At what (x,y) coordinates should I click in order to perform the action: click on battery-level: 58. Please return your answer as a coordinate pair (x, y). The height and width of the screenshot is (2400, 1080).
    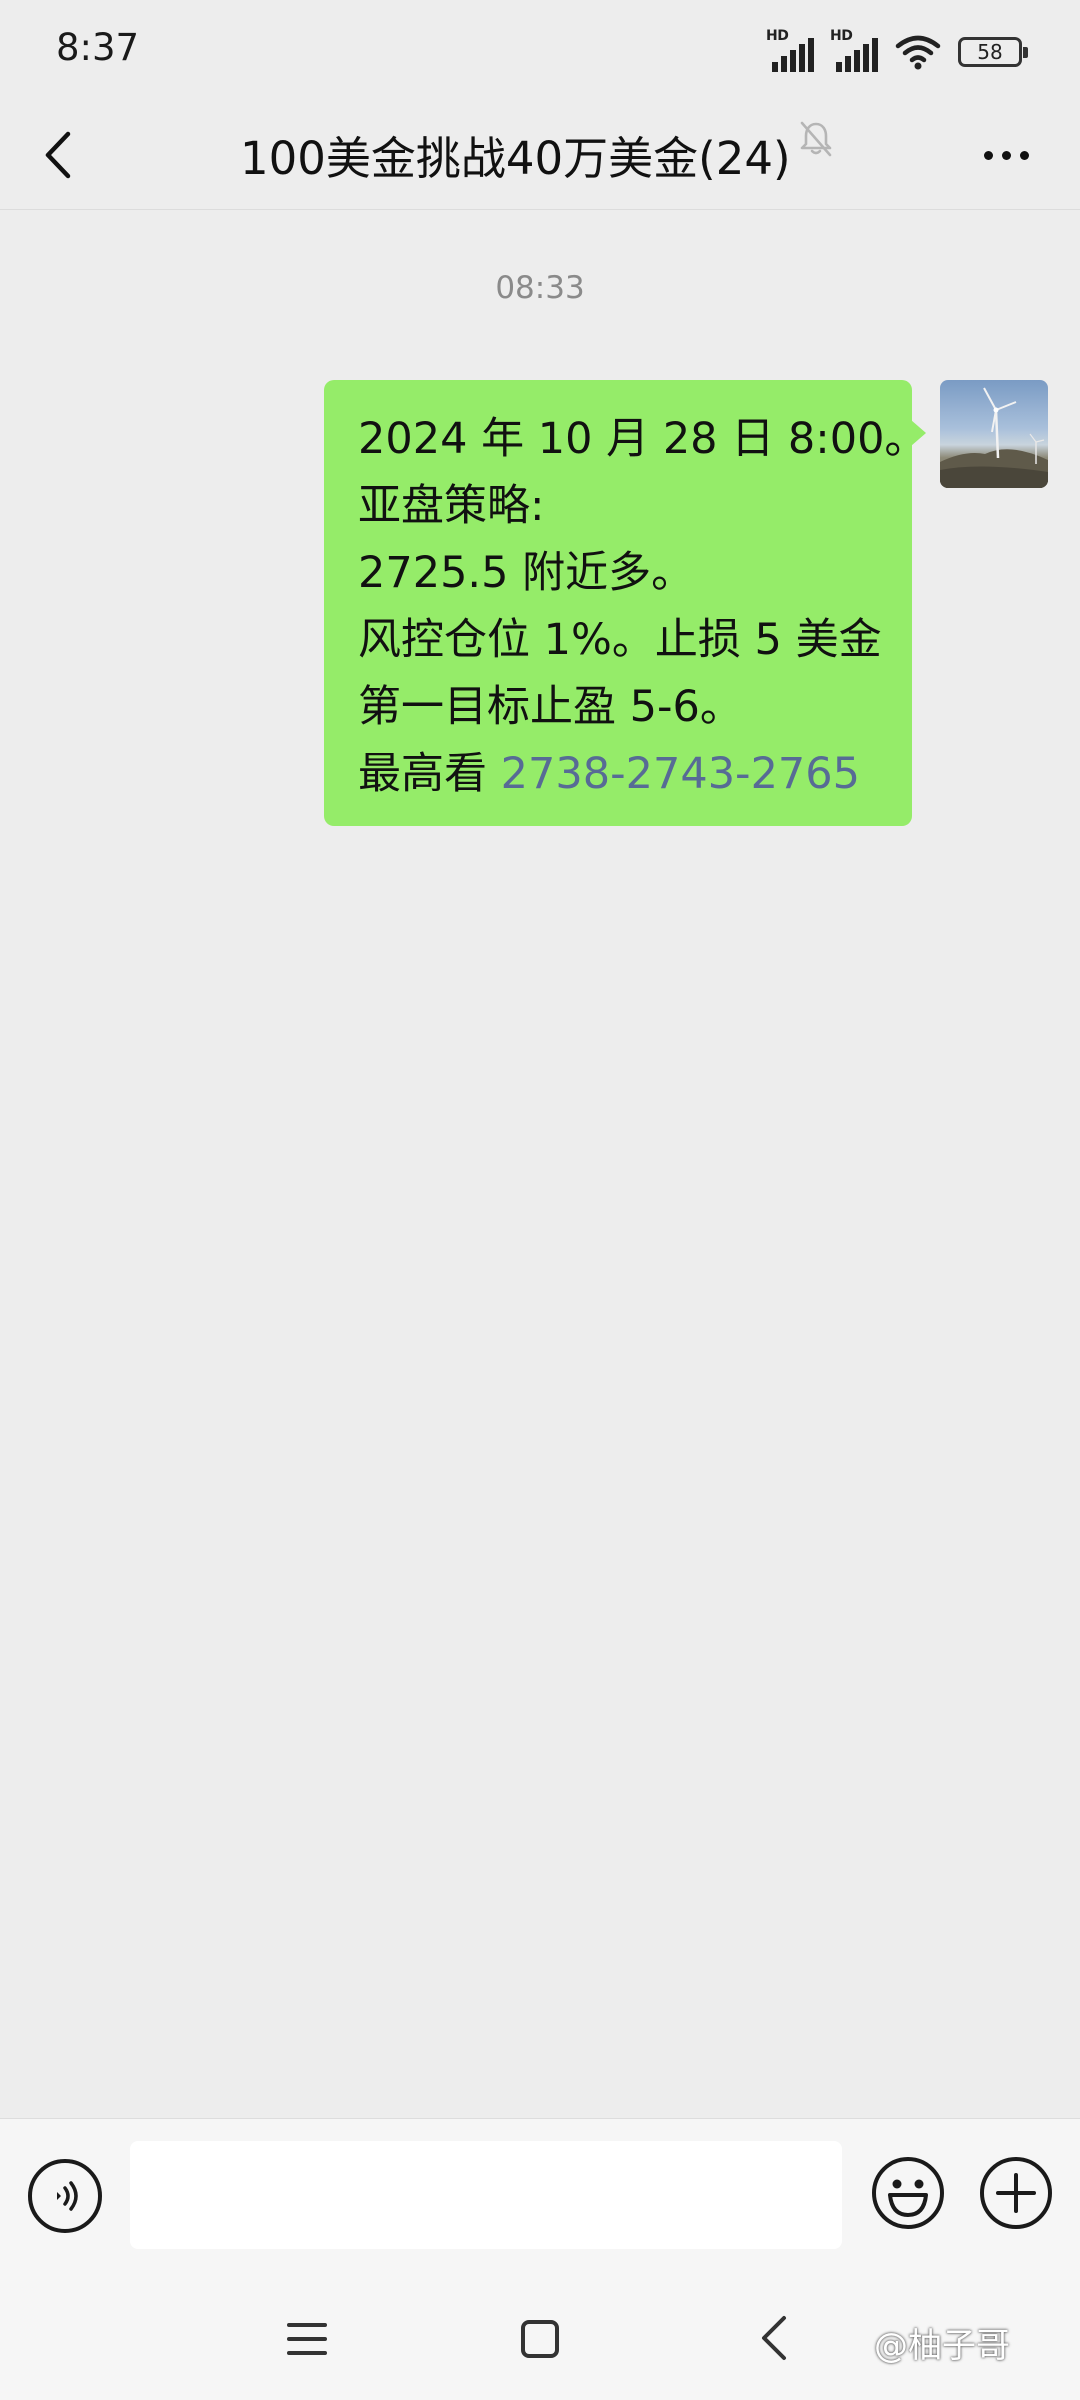
    Looking at the image, I should click on (990, 52).